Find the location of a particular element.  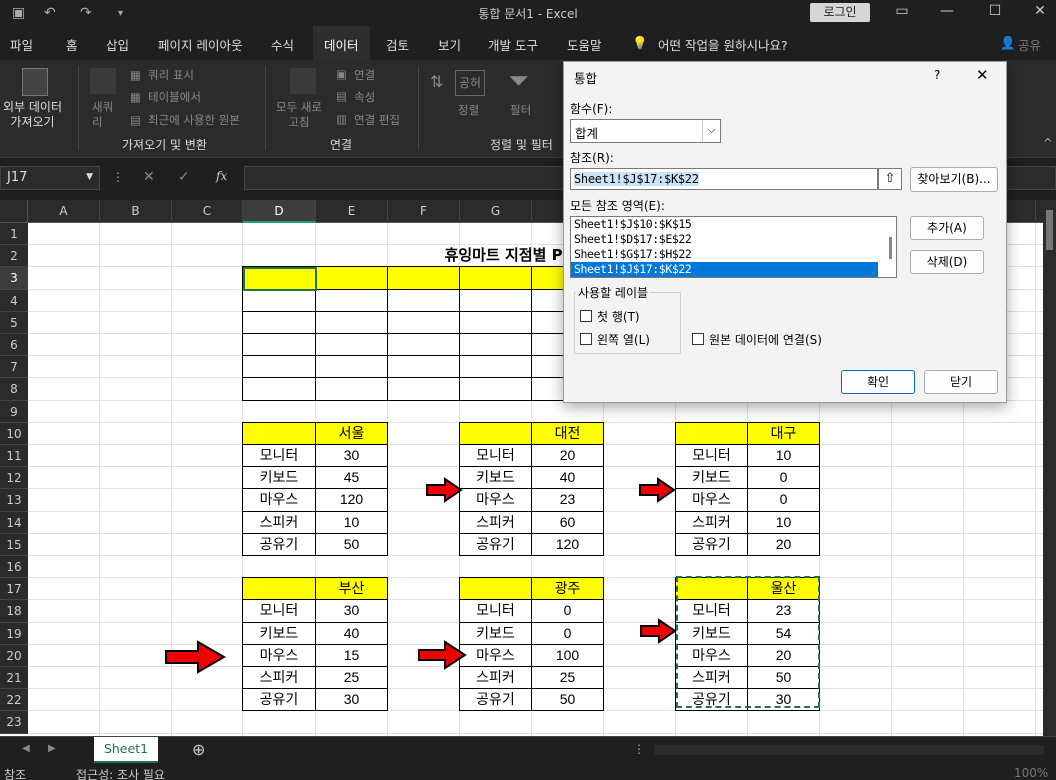

add-sheet-icon: ⊕ is located at coordinates (198, 749).